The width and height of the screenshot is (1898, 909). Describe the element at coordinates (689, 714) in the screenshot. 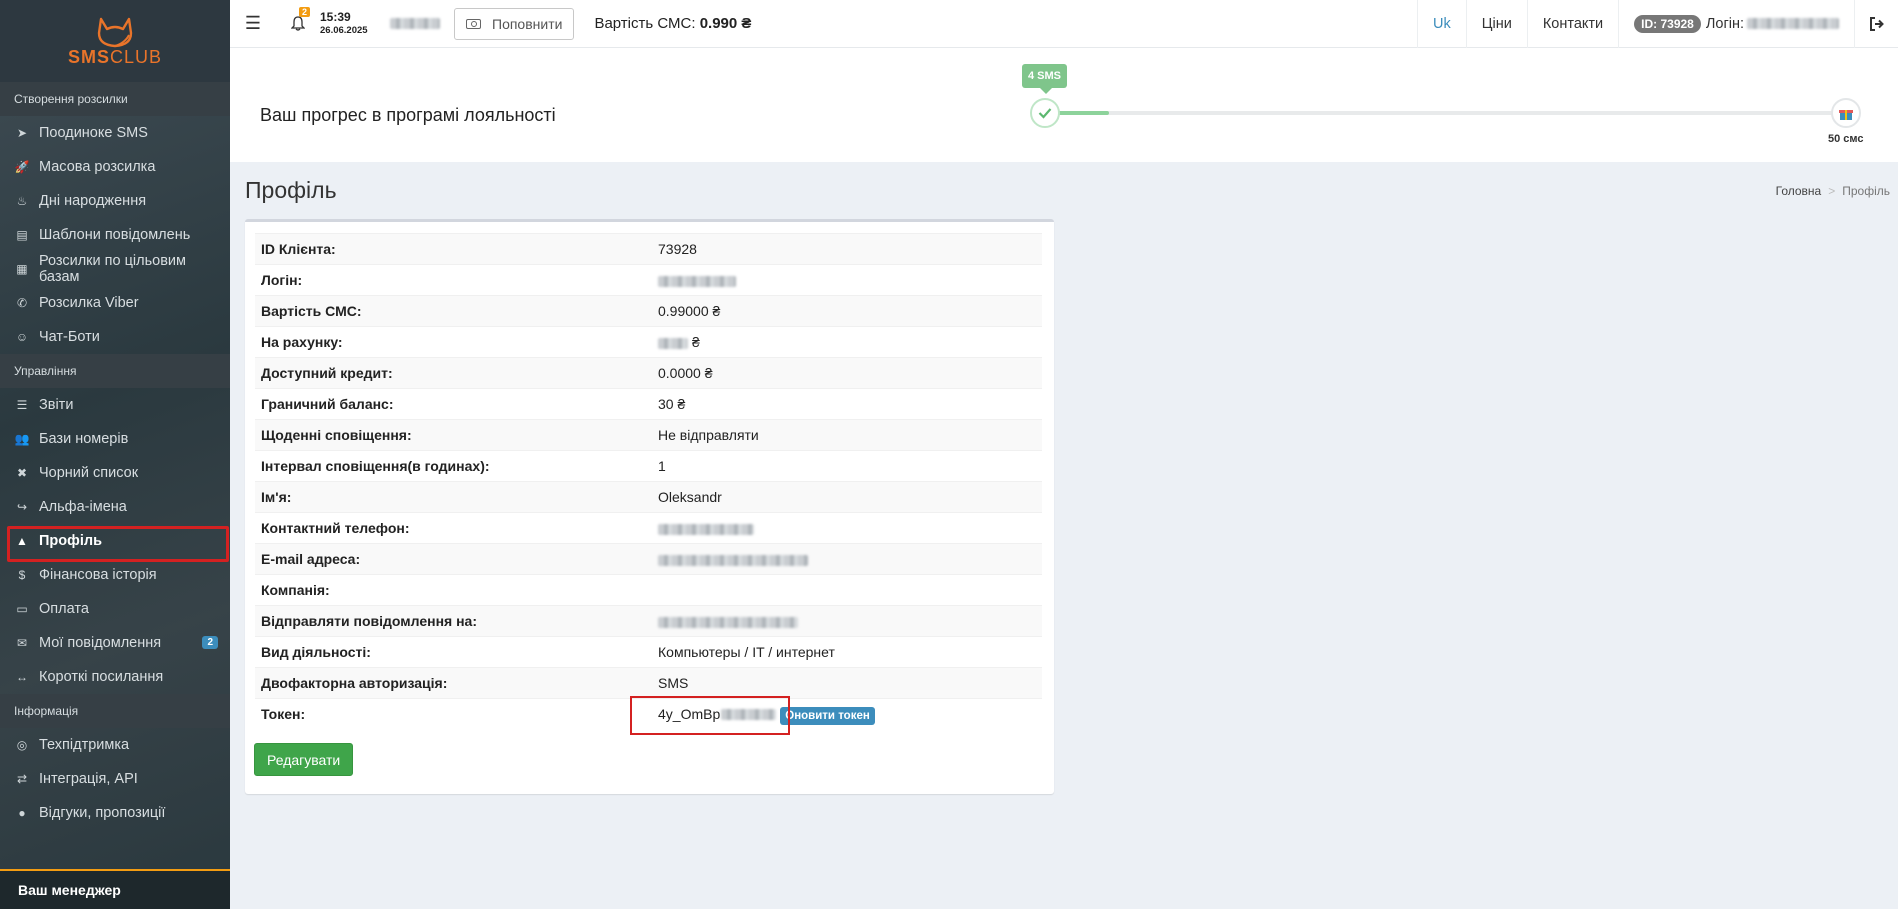

I see `token-text: 4y_OmBp` at that location.